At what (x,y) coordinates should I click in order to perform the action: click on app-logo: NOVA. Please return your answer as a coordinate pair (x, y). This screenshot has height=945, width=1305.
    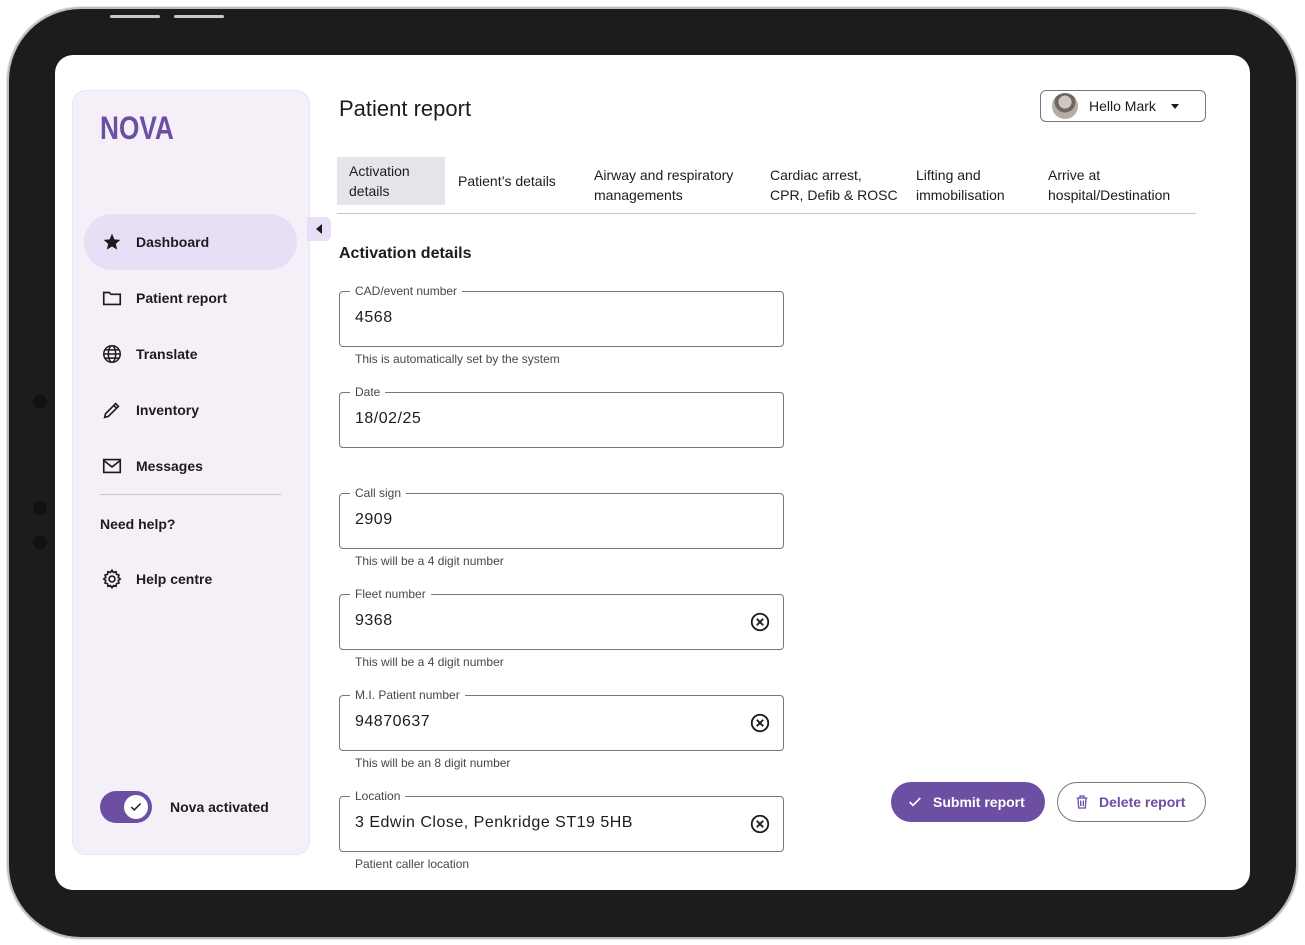
    Looking at the image, I should click on (137, 128).